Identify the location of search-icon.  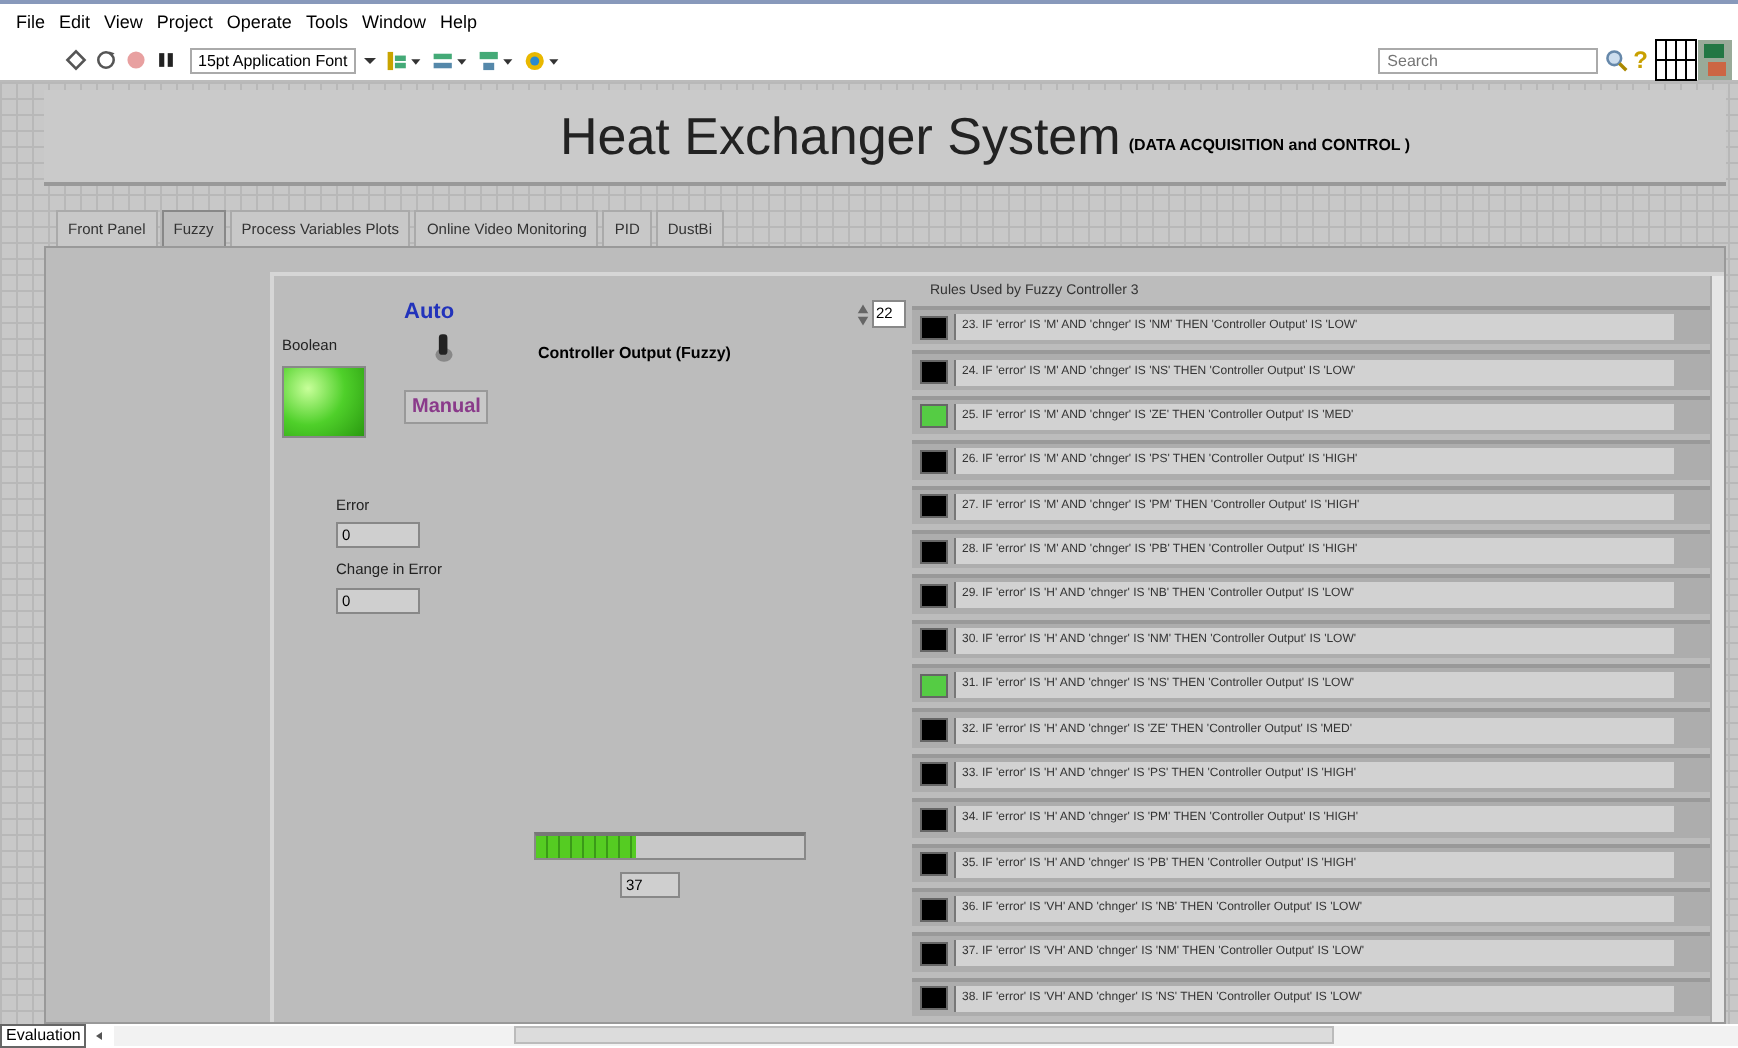
(1615, 60).